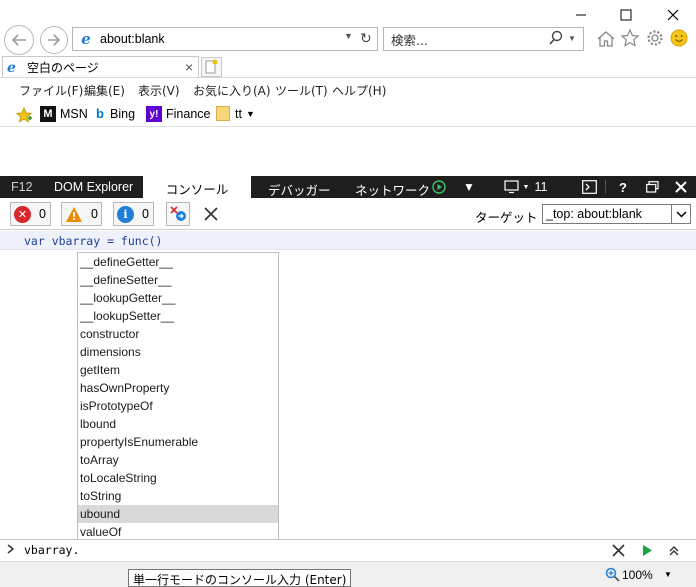 The image size is (696, 587). Describe the element at coordinates (115, 113) in the screenshot. I see `favorite-bing: b Bing` at that location.